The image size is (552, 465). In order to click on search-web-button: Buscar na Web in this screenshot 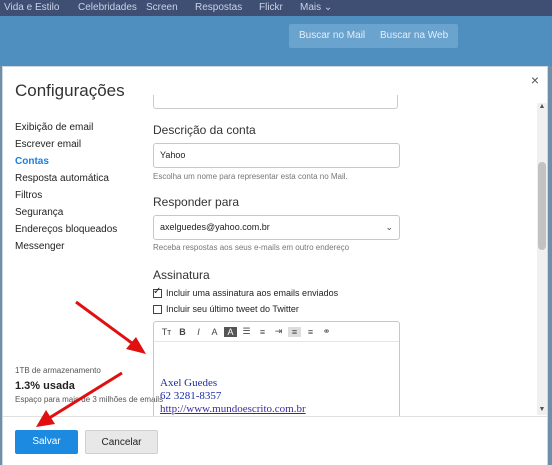, I will do `click(414, 36)`.